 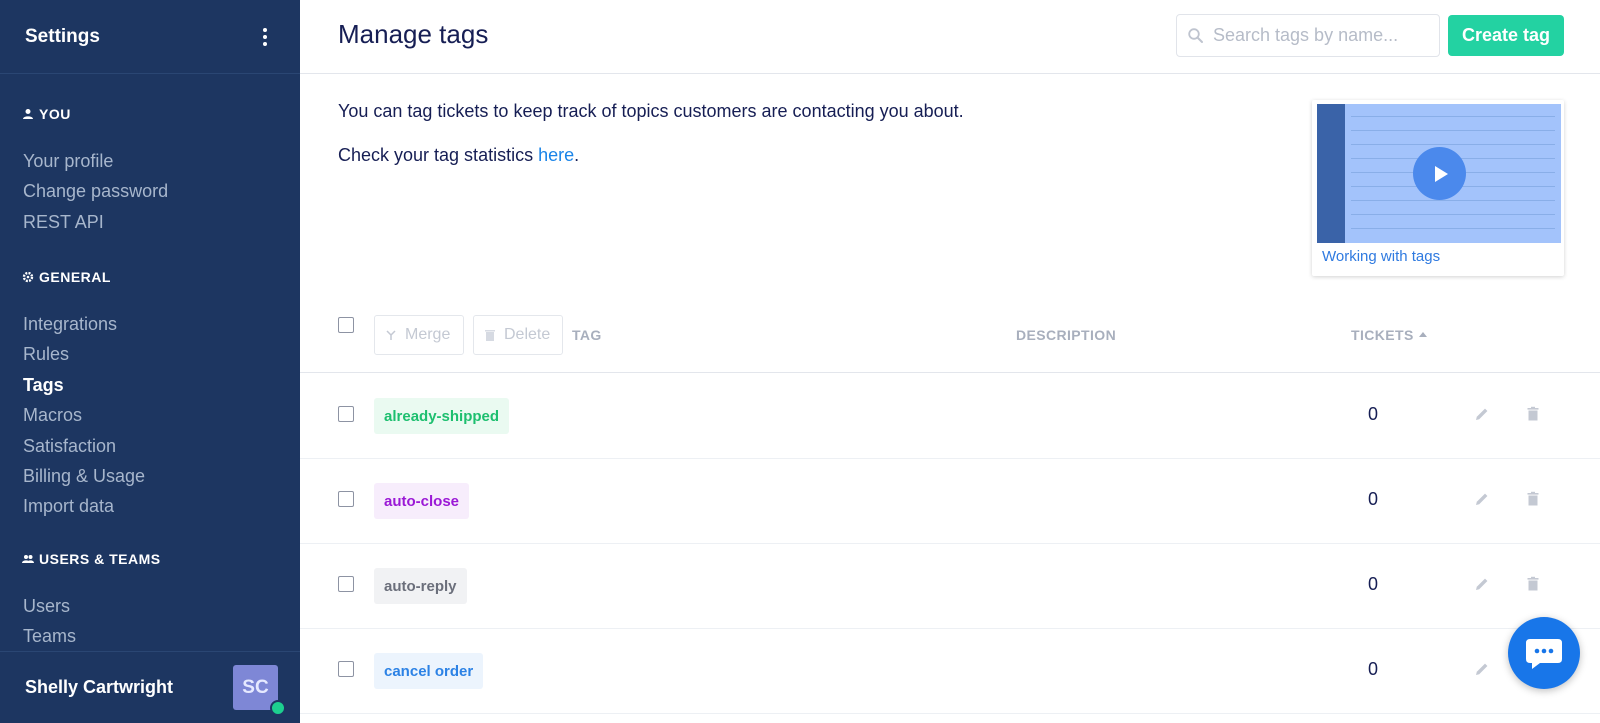 I want to click on sidebar-item-change-password: Change password, so click(x=150, y=191).